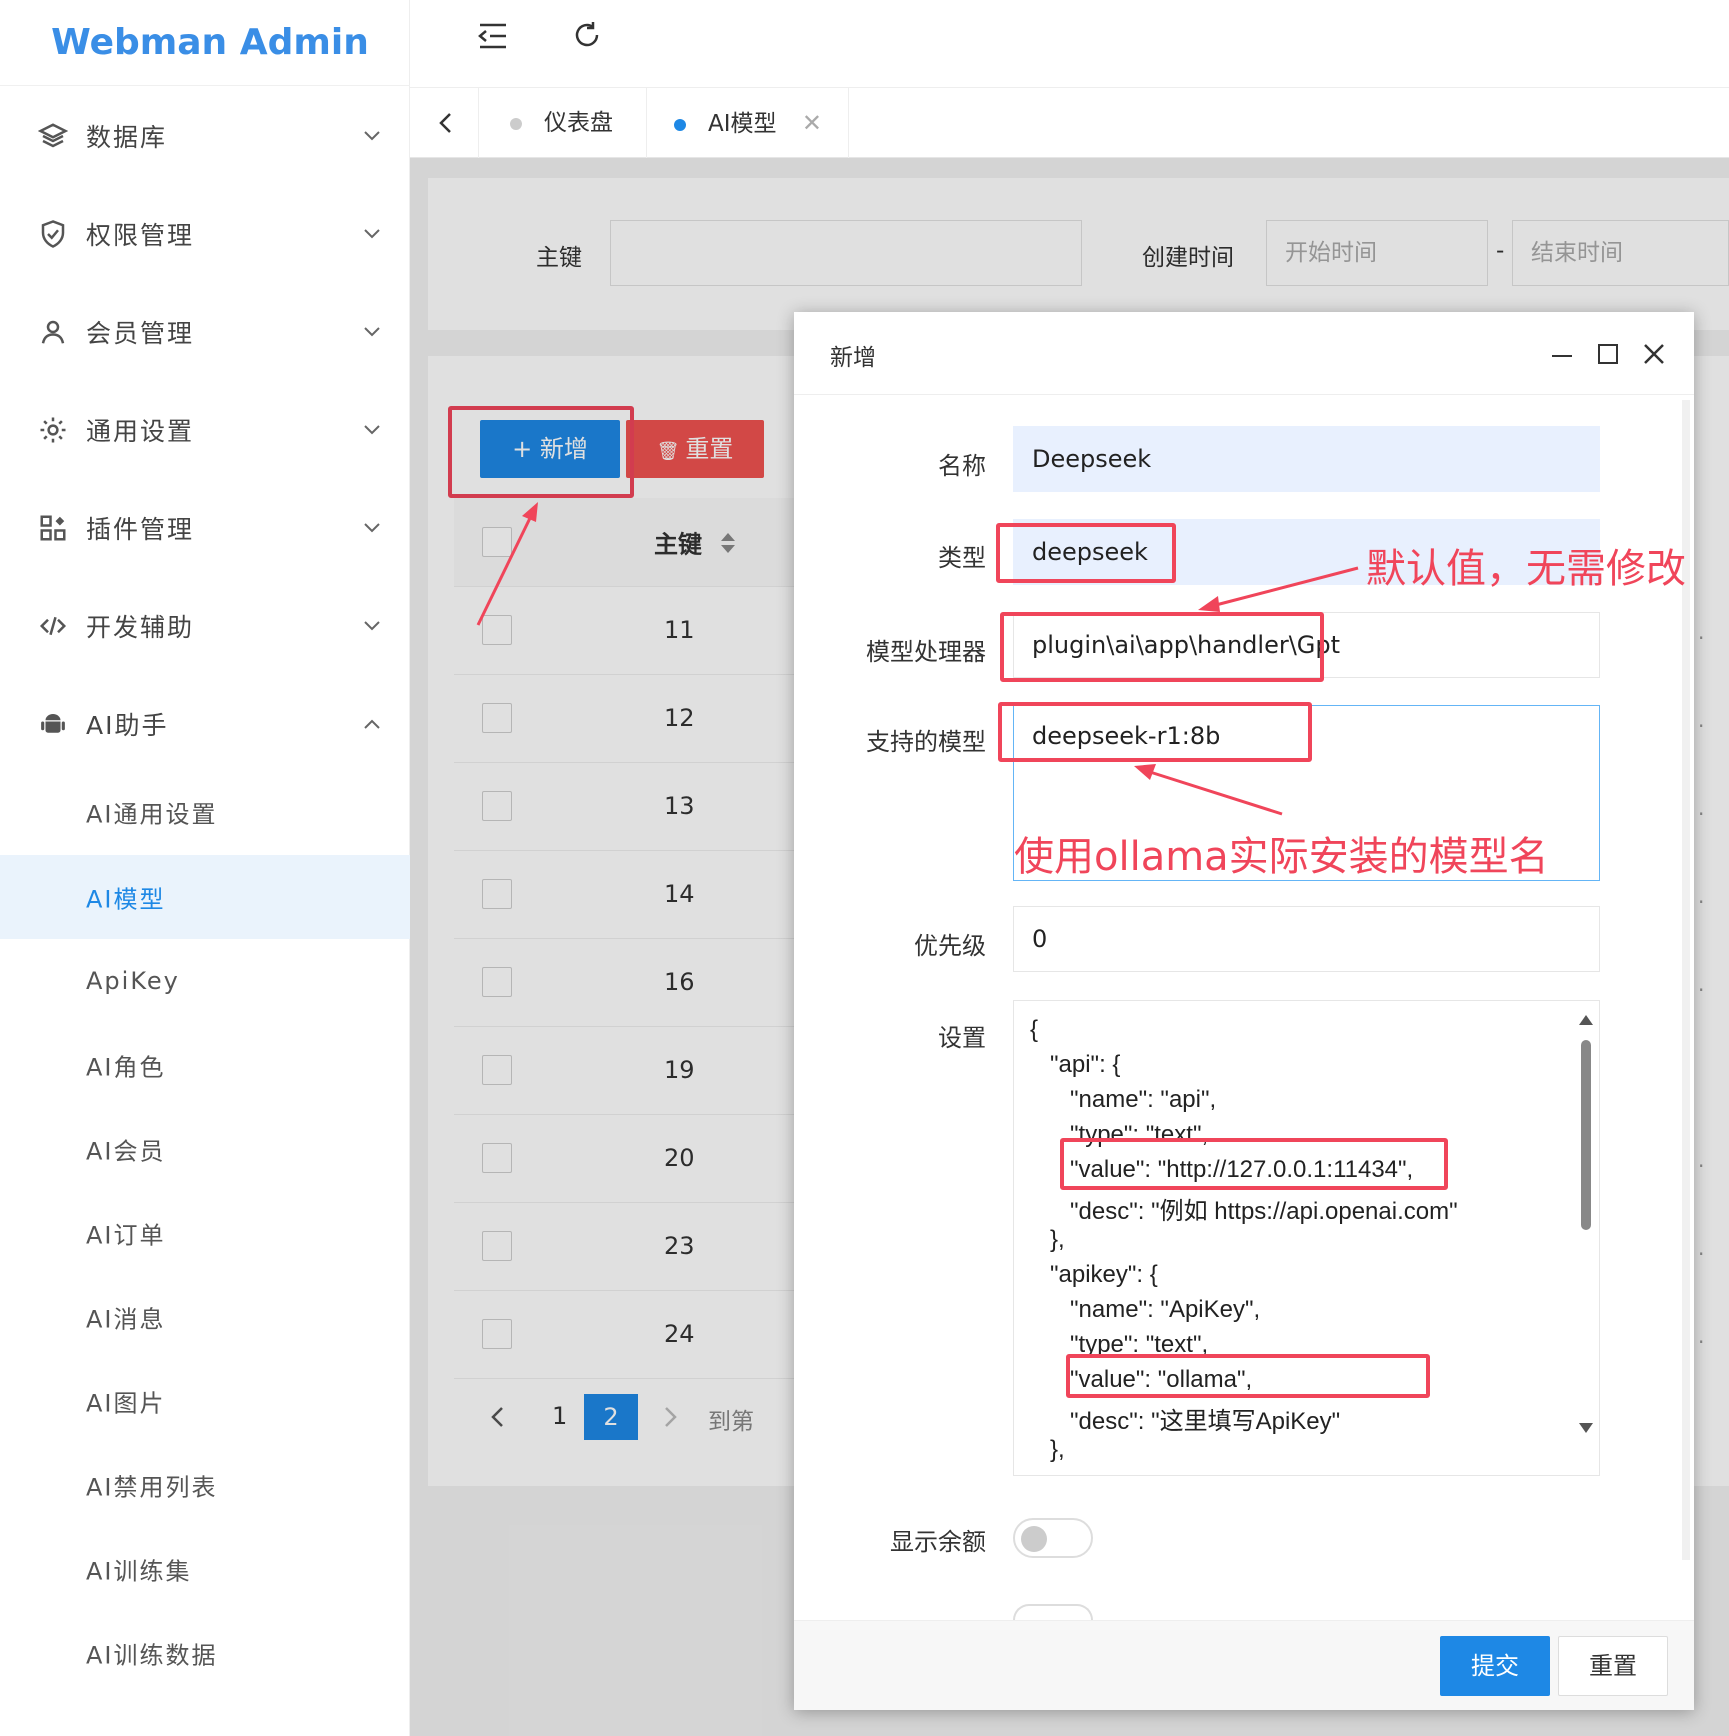 Image resolution: width=1729 pixels, height=1736 pixels. Describe the element at coordinates (205, 1065) in the screenshot. I see `sidebar-subitem-ai-role: AI角色` at that location.